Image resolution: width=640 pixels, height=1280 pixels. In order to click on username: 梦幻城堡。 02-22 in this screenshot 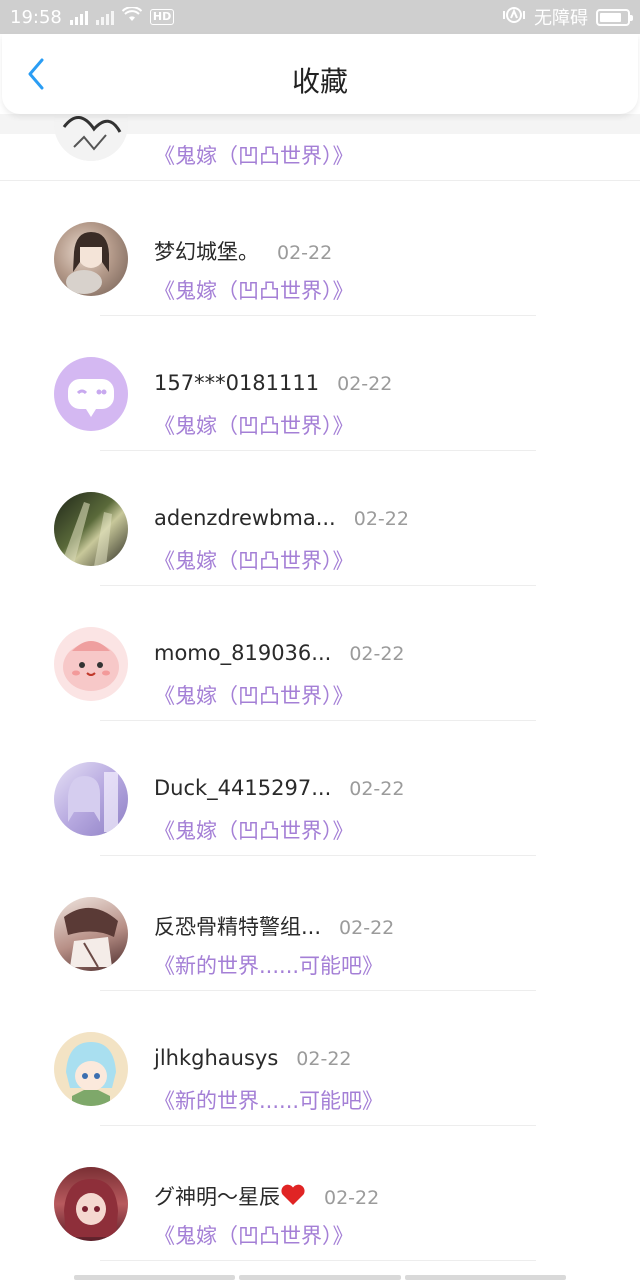, I will do `click(243, 251)`.